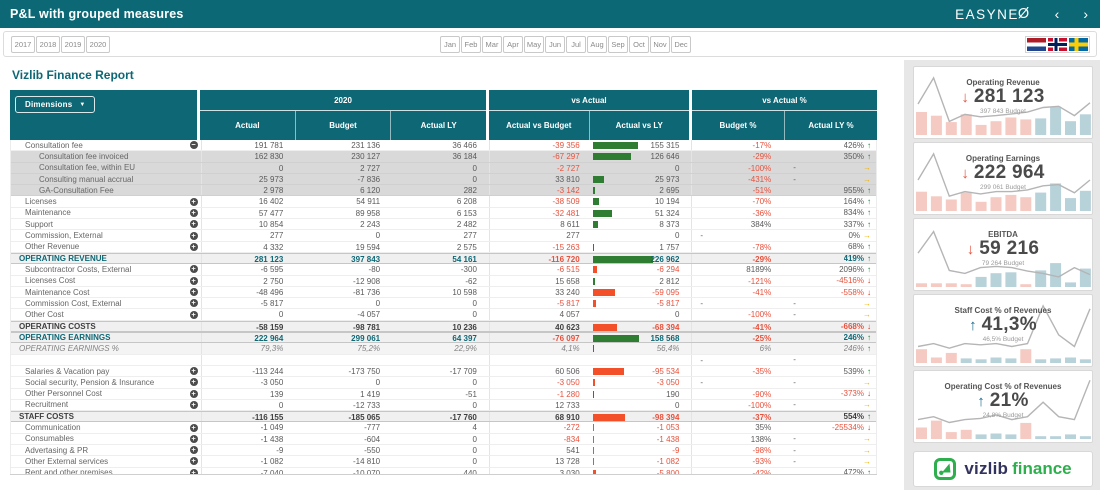 The width and height of the screenshot is (1100, 490). Describe the element at coordinates (106, 190) in the screenshot. I see `row-label-cell: GA-Consultation Fee` at that location.